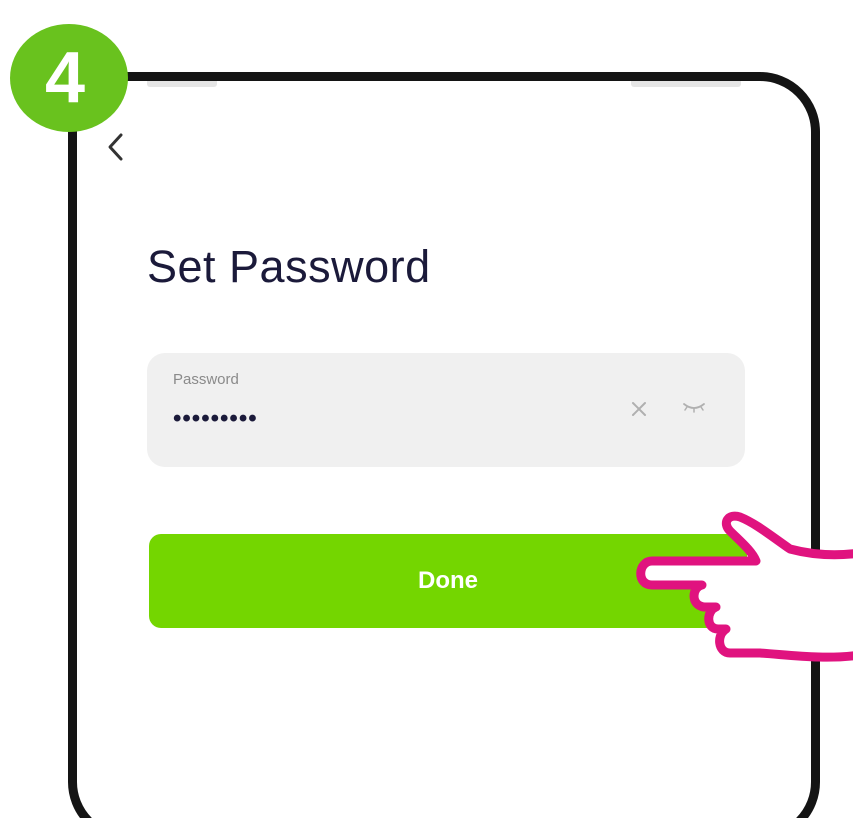 Image resolution: width=853 pixels, height=818 pixels. What do you see at coordinates (215, 419) in the screenshot?
I see `password-field-value: •••••••••` at bounding box center [215, 419].